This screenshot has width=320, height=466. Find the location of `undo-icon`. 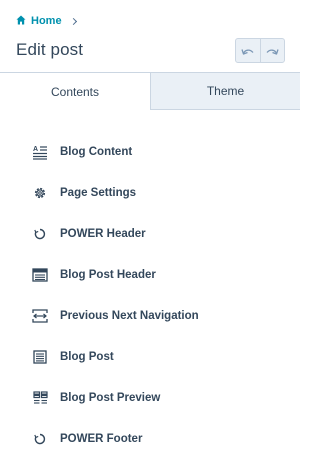

undo-icon is located at coordinates (247, 51).